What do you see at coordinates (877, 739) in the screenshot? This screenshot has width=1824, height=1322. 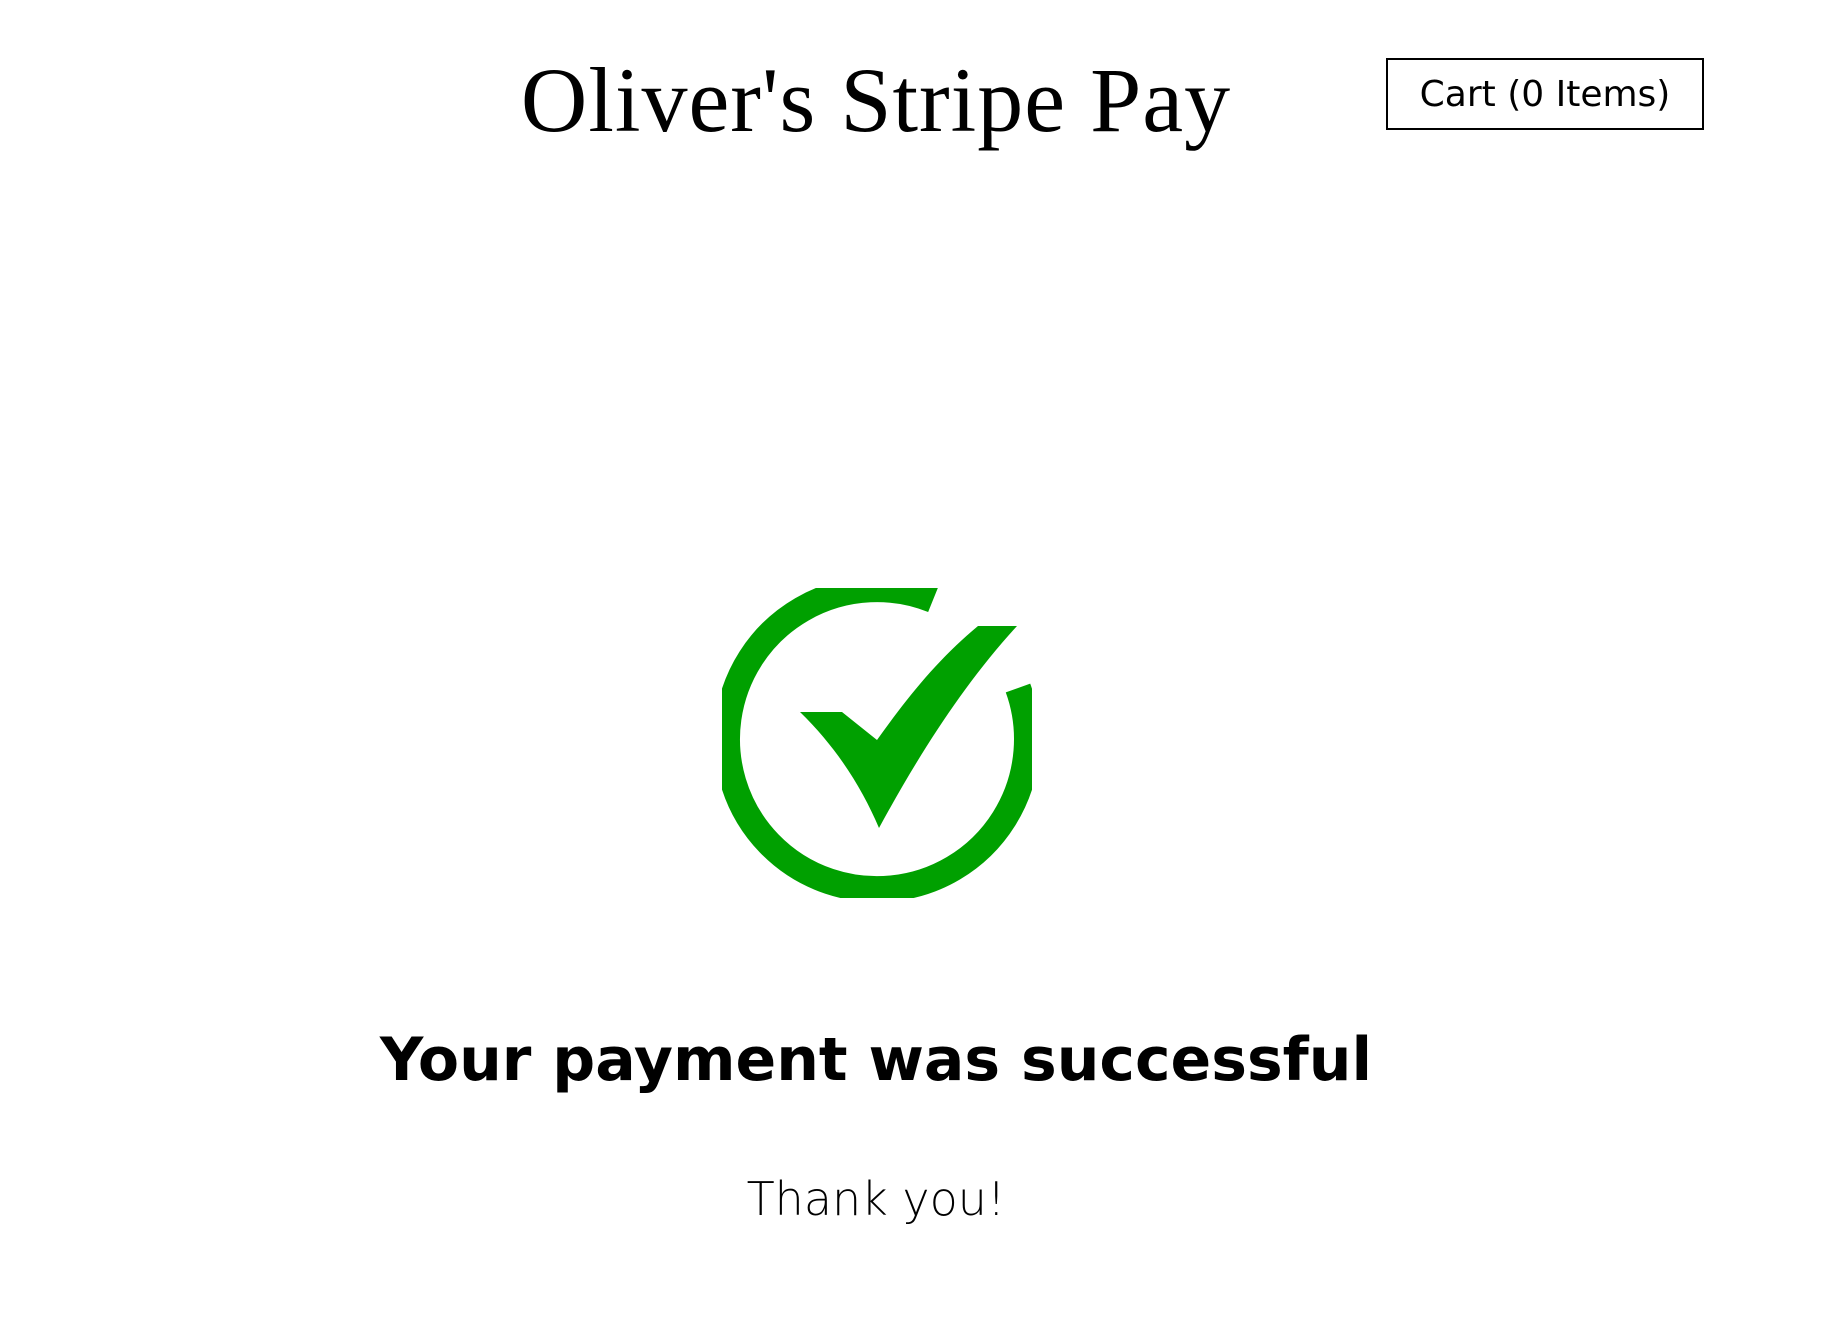 I see `check-circle-icon` at bounding box center [877, 739].